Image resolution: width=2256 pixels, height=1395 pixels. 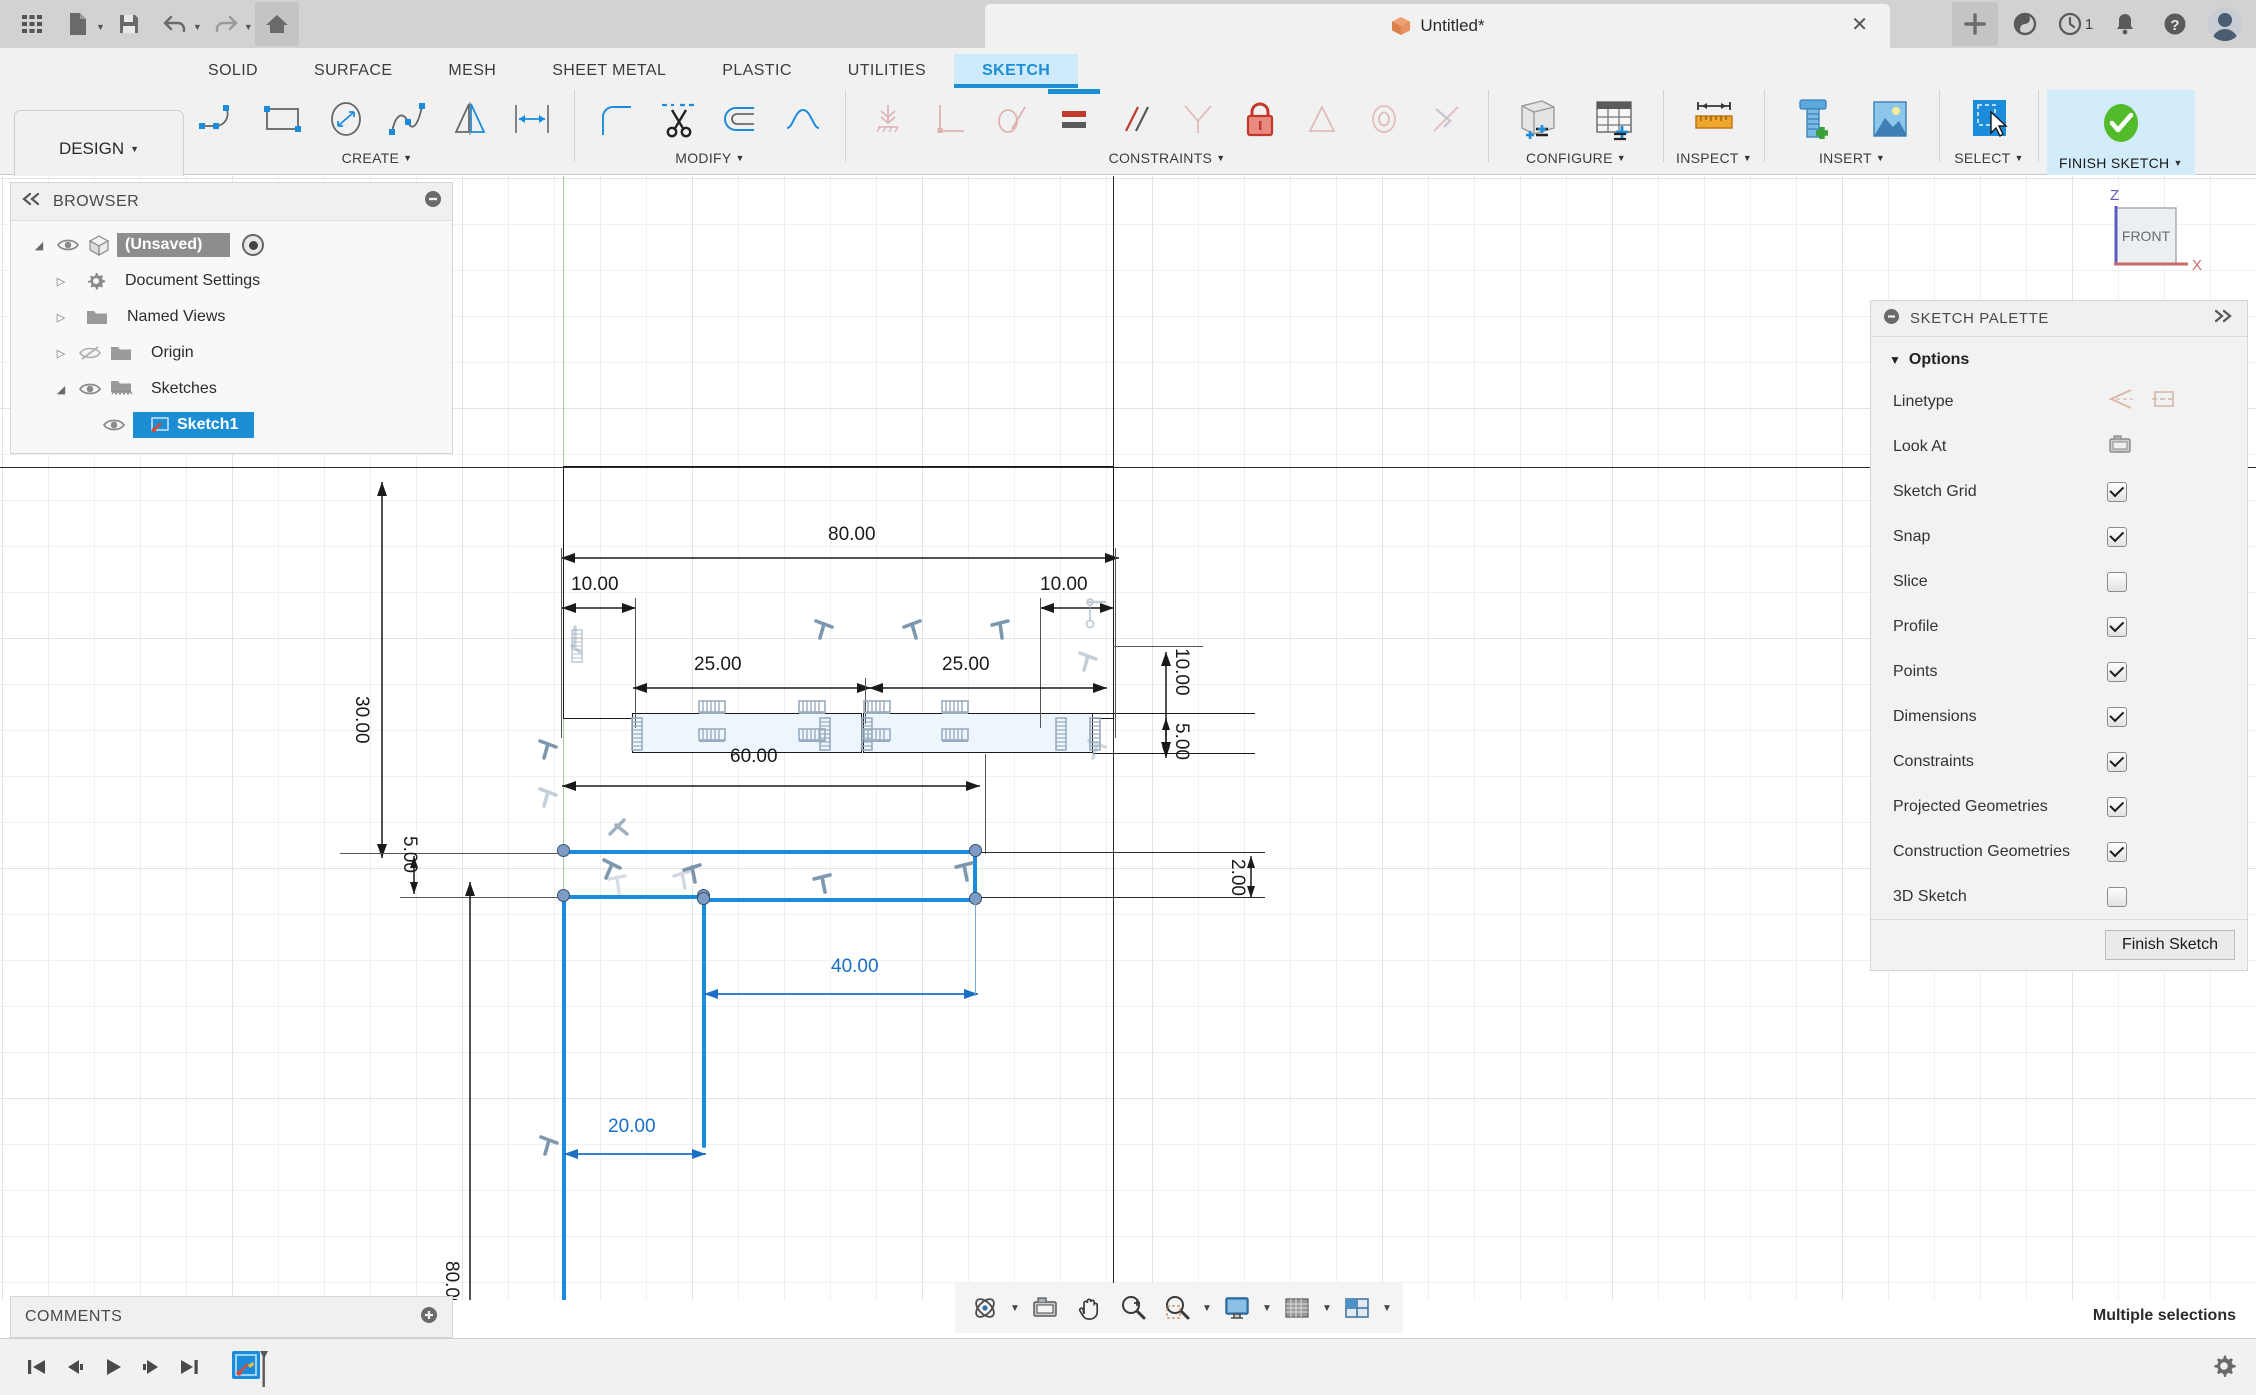 I want to click on visibility-eye-icon, so click(x=68, y=245).